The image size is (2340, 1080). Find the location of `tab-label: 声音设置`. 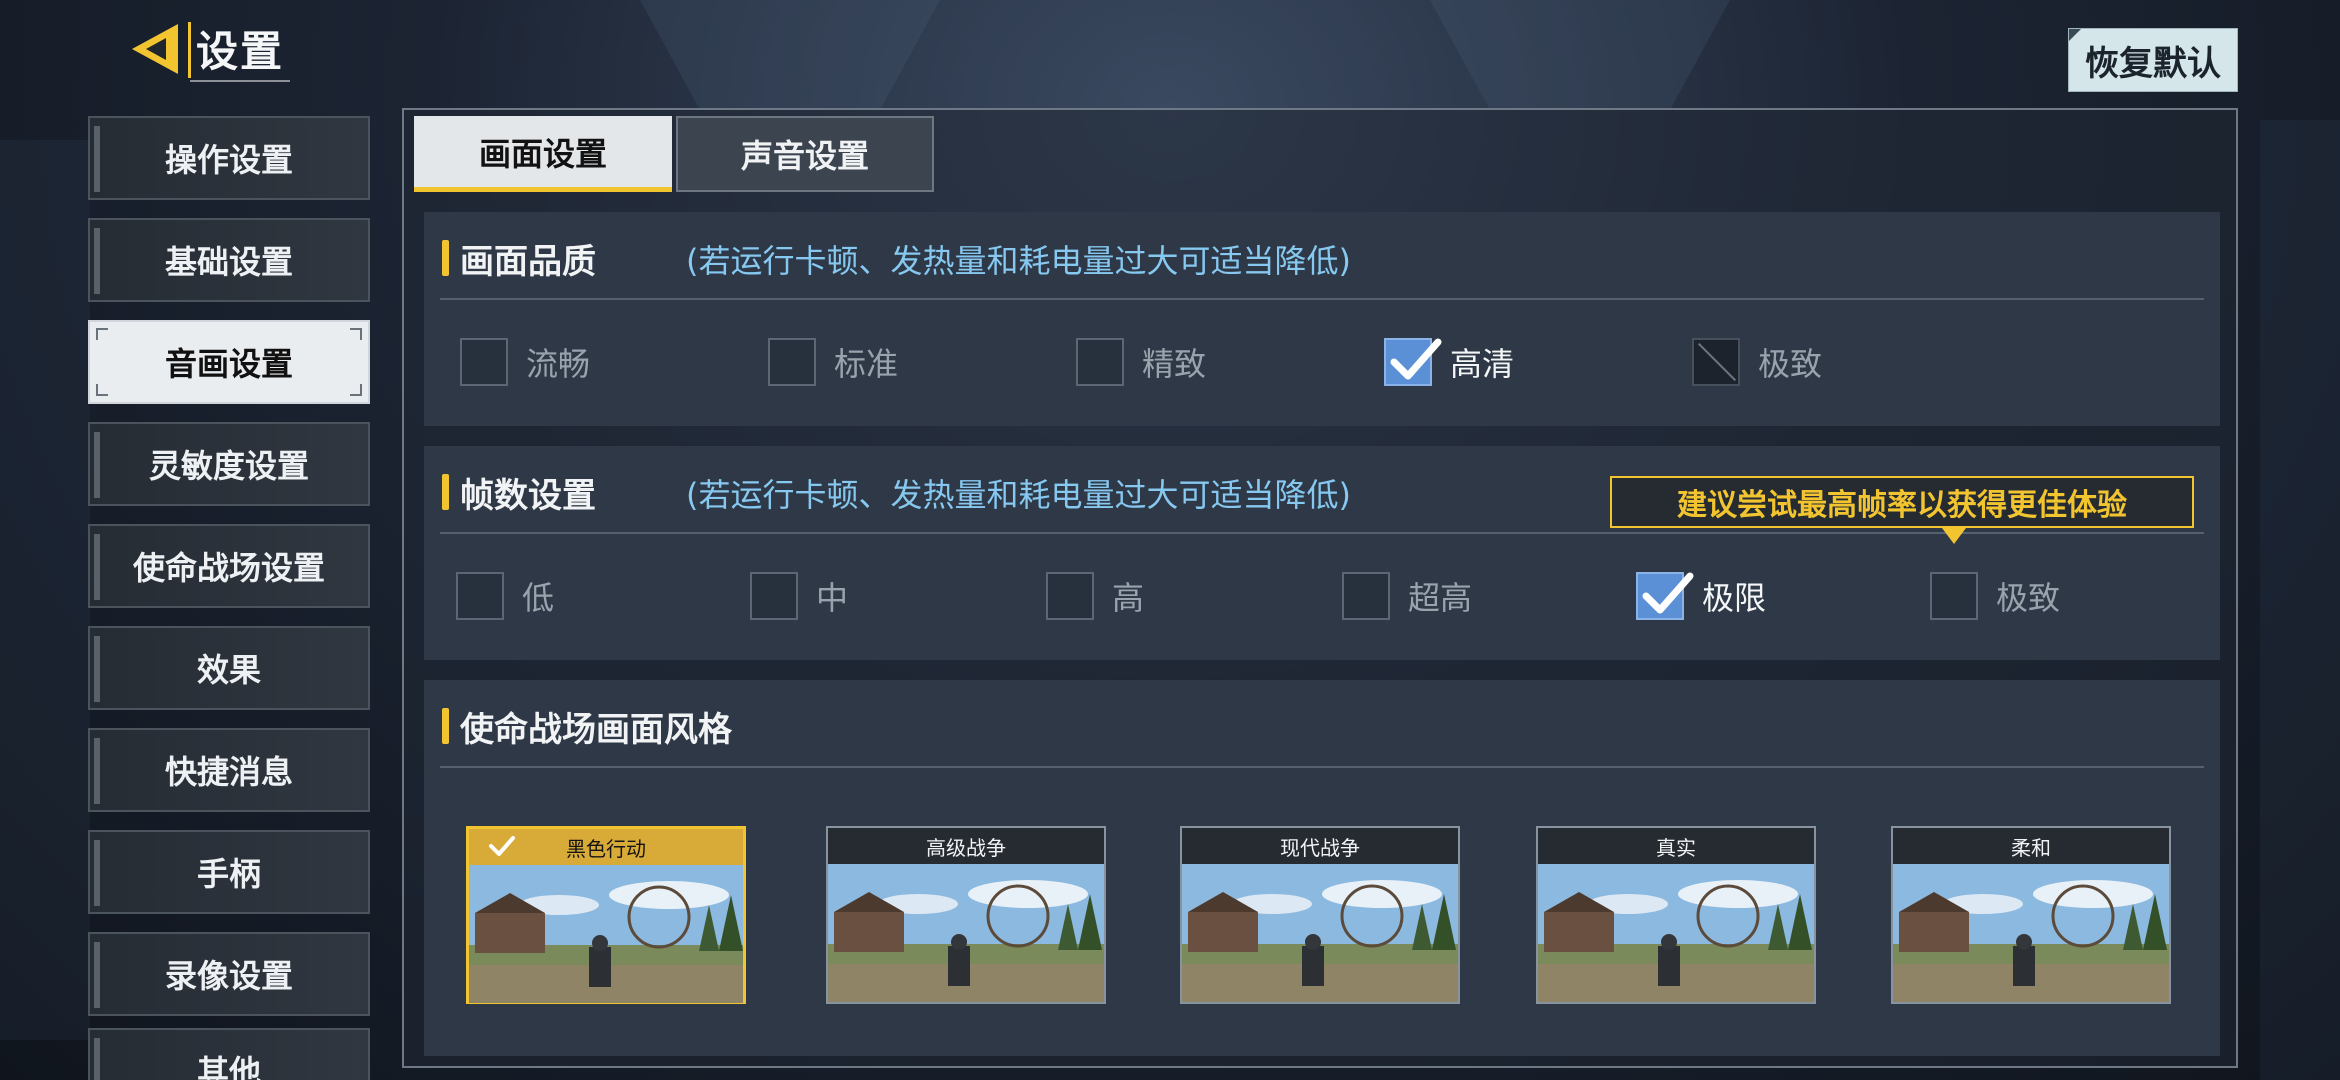

tab-label: 声音设置 is located at coordinates (804, 156).